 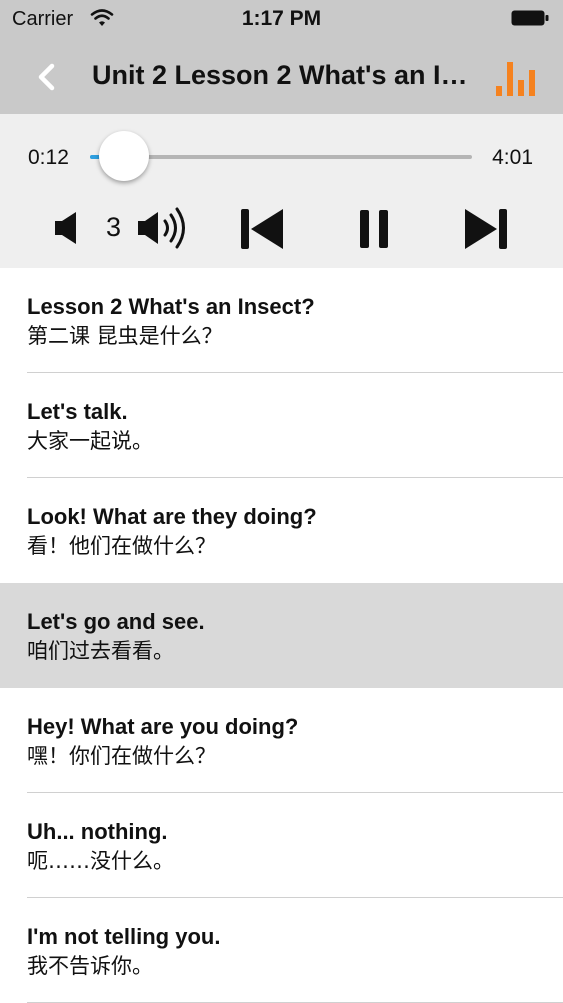 I want to click on sentence-row: Let's go and see. 咱们过去看看。, so click(x=281, y=635).